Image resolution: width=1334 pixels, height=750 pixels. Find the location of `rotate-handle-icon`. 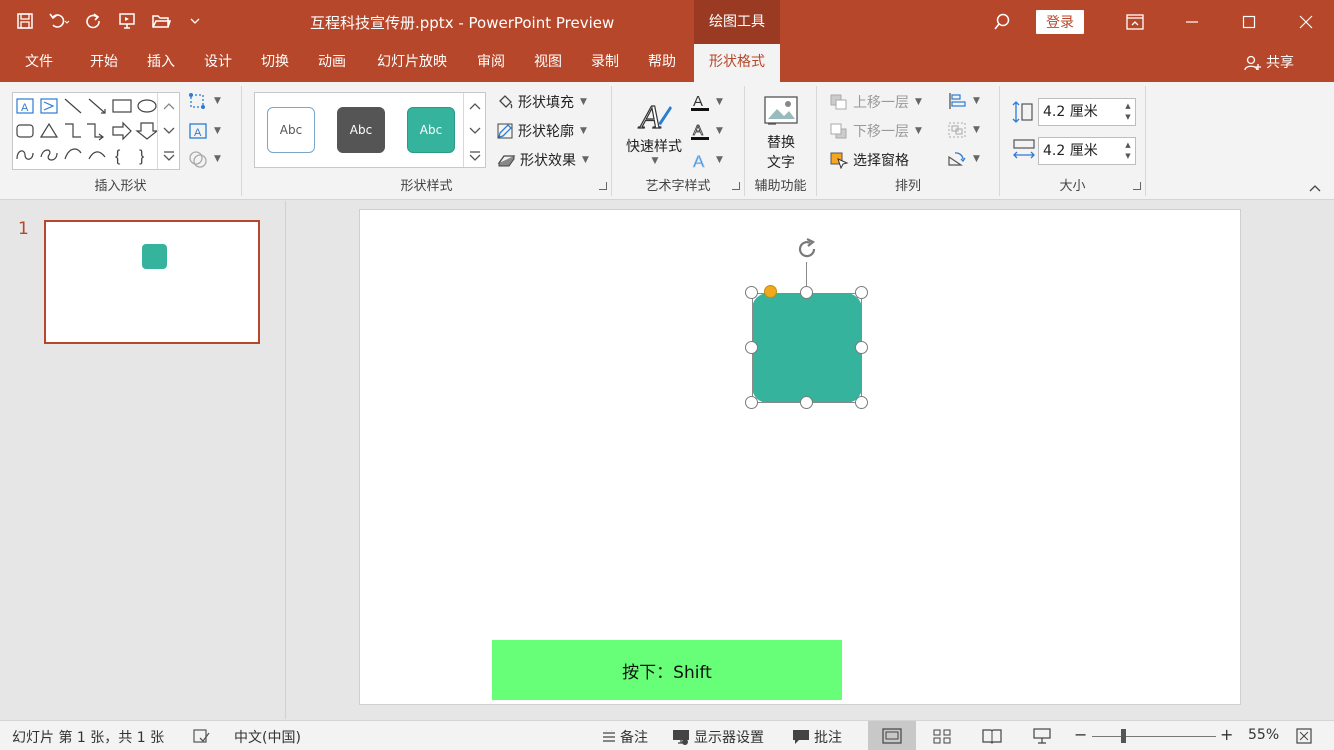

rotate-handle-icon is located at coordinates (807, 249).